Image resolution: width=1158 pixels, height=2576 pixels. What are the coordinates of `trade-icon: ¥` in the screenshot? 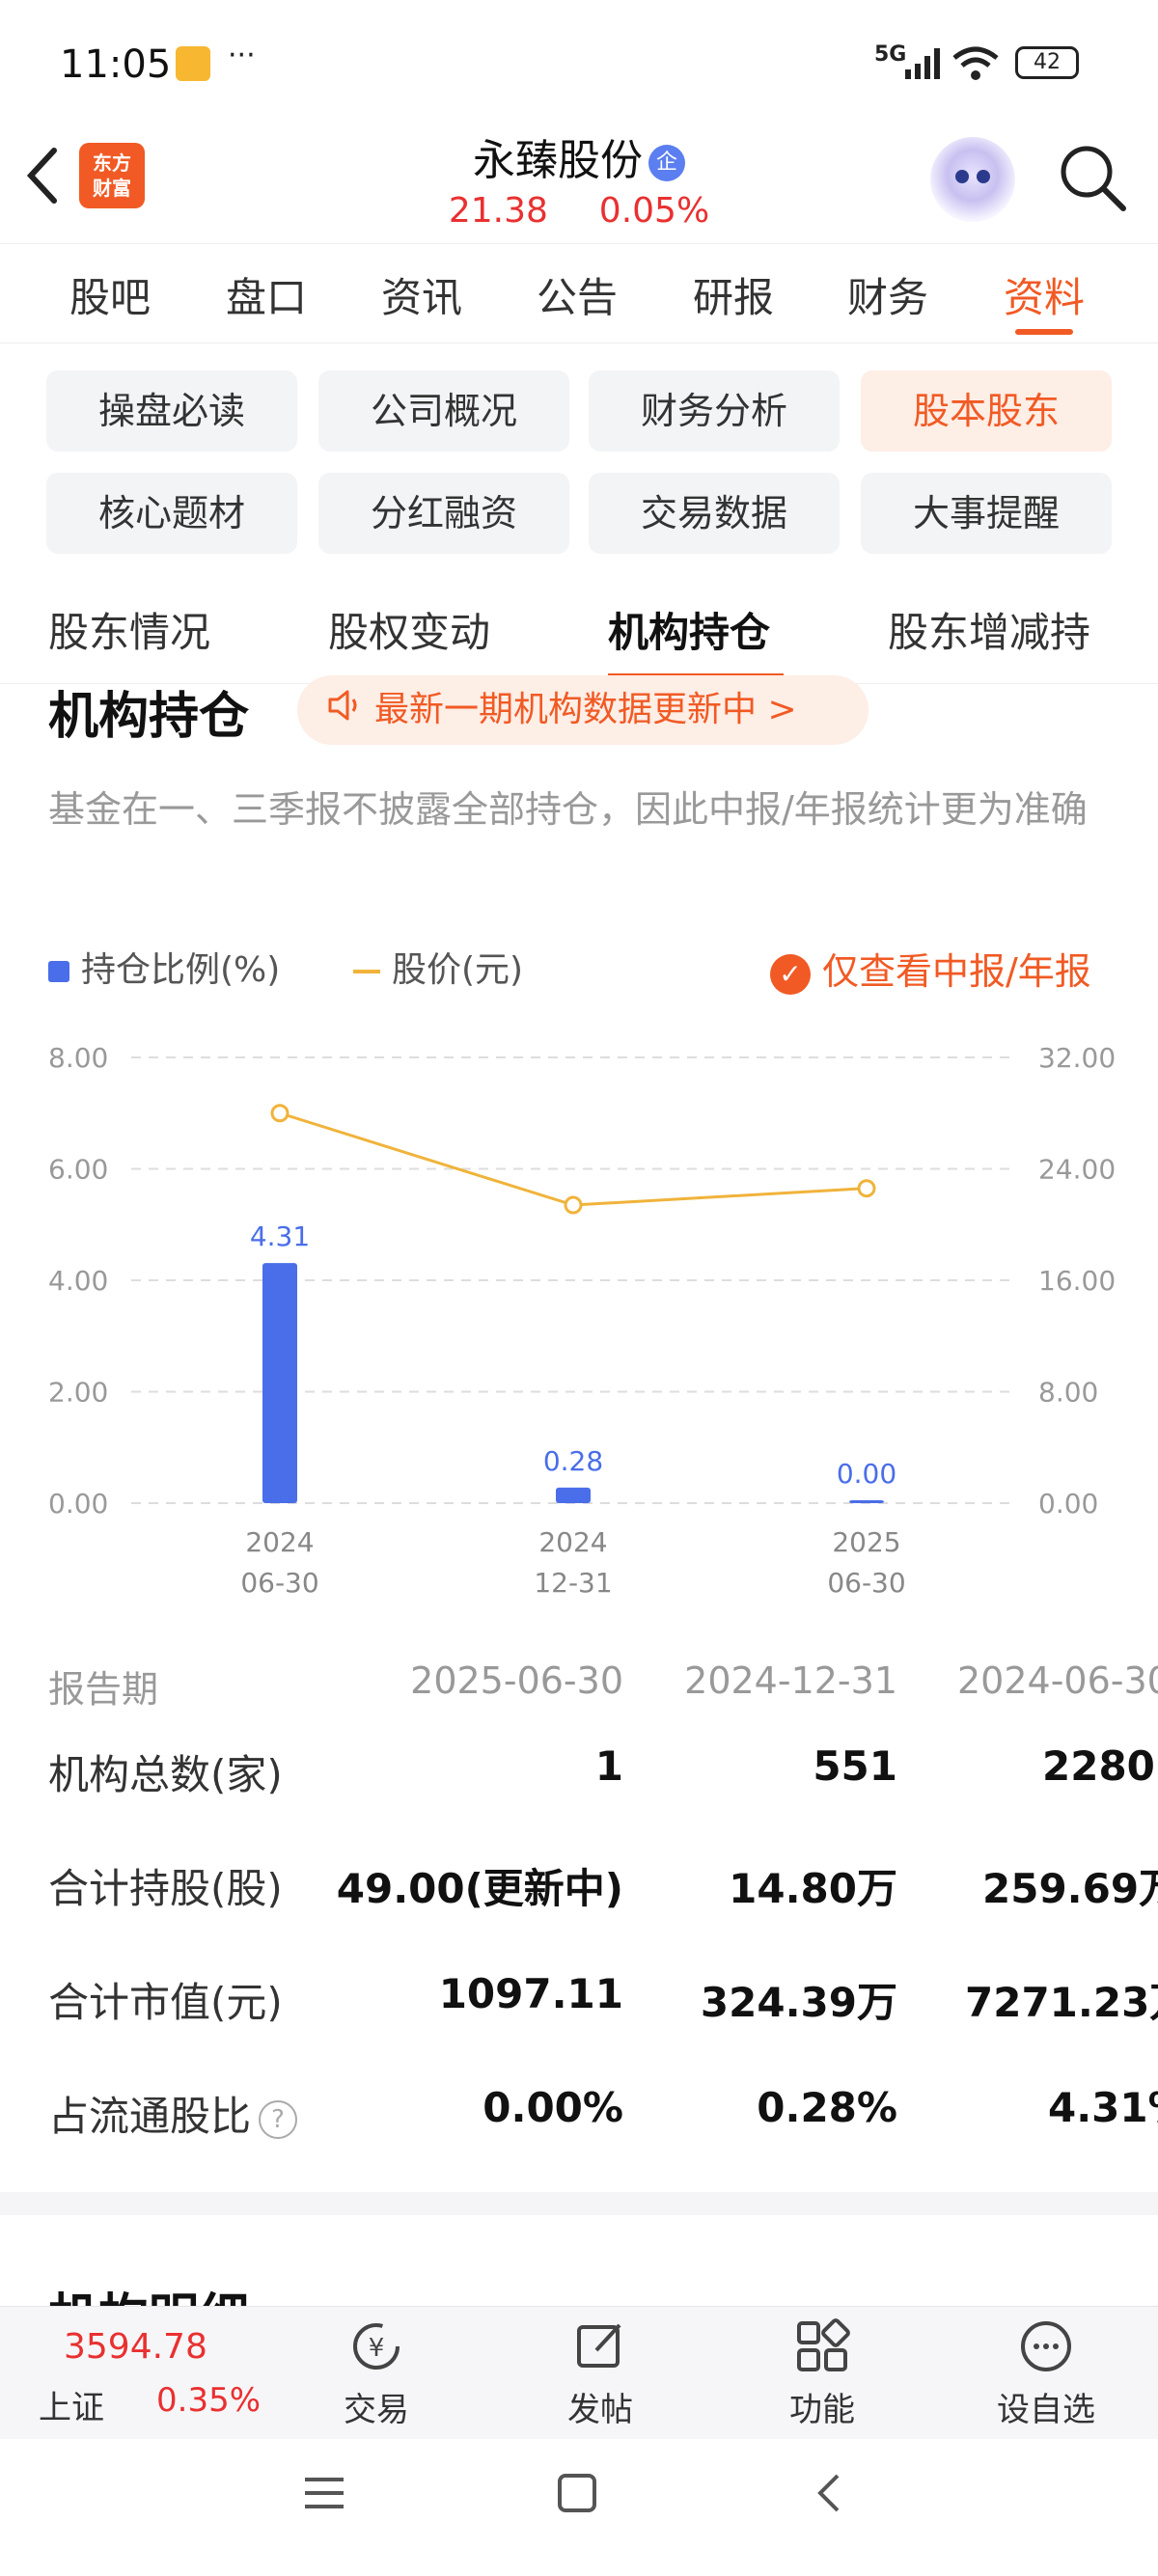 It's located at (376, 2350).